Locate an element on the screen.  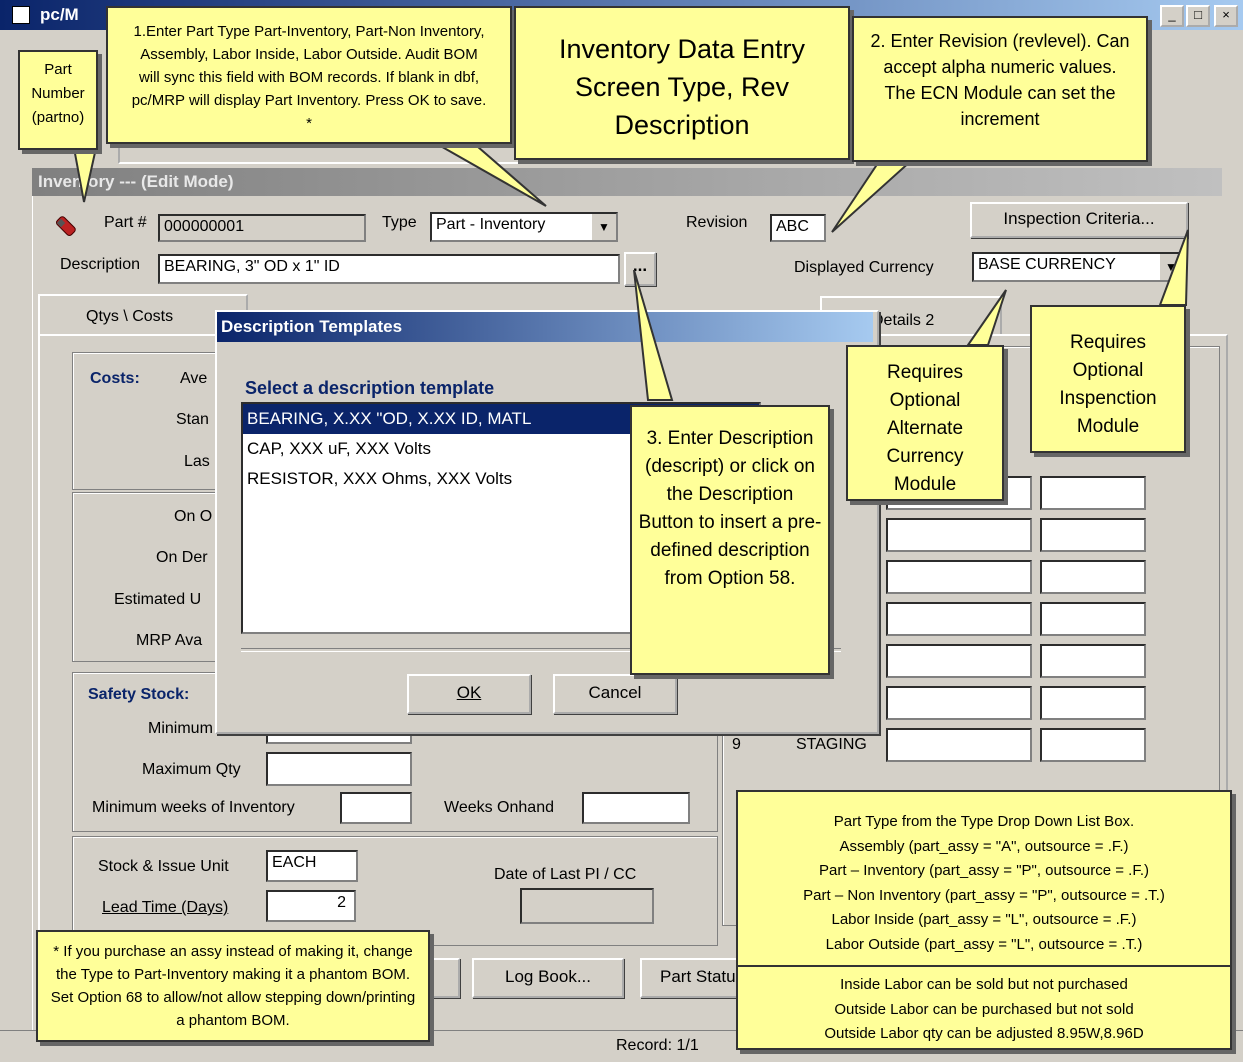
date-last-pi-label: Date of Last PI / CC is located at coordinates (565, 874).